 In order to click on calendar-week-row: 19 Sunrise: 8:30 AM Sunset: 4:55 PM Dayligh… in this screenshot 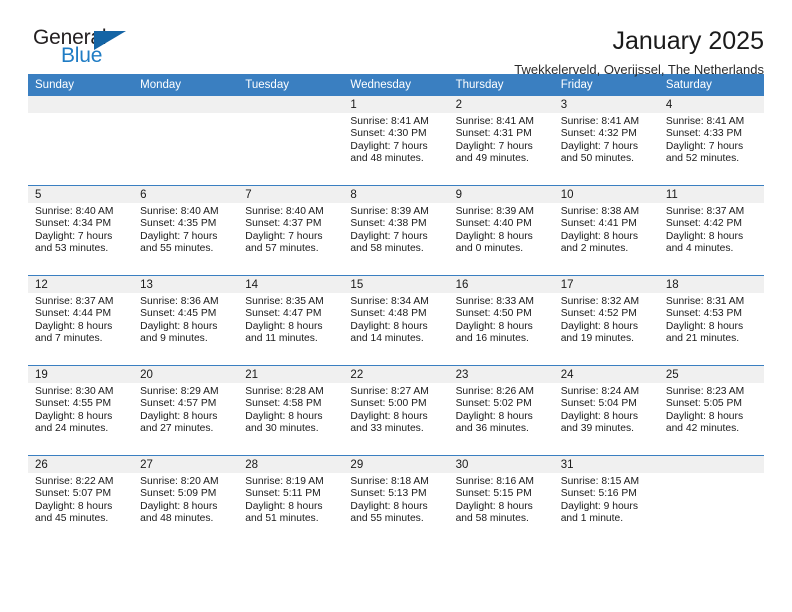, I will do `click(396, 410)`.